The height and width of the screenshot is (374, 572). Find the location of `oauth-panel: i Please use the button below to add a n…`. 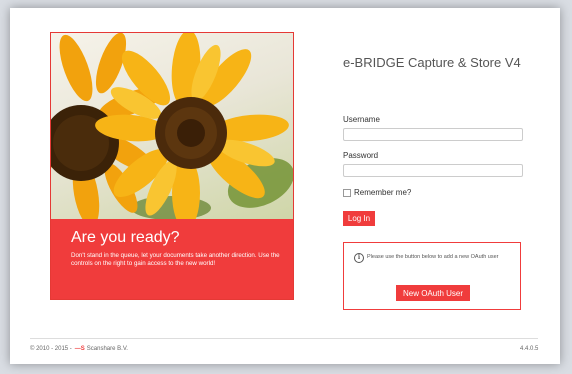

oauth-panel: i Please use the button below to add a n… is located at coordinates (432, 276).